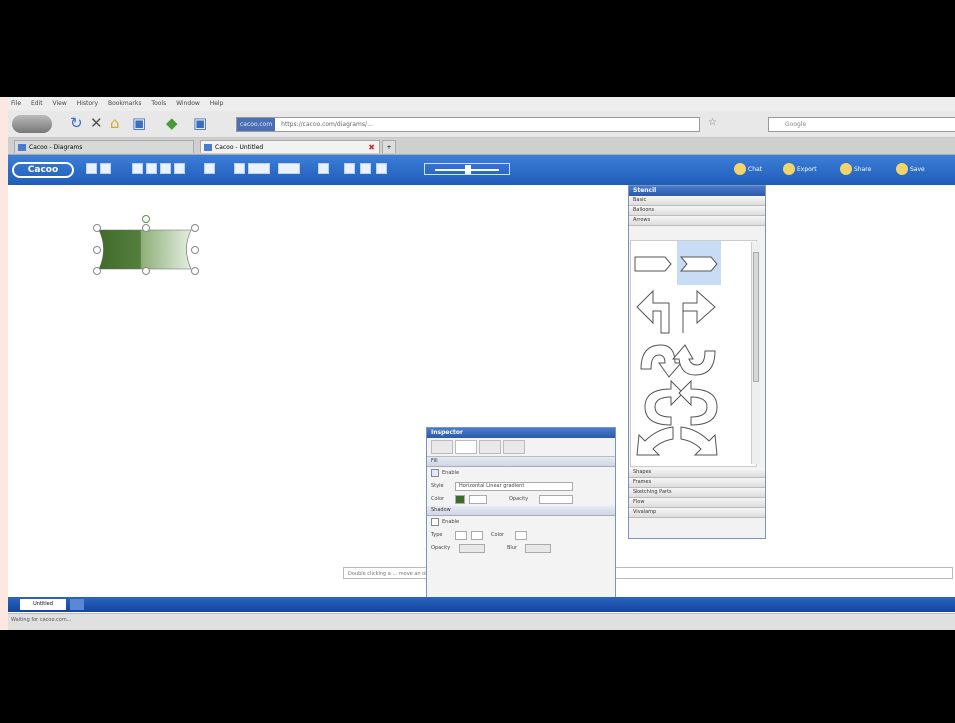 This screenshot has width=955, height=723. What do you see at coordinates (365, 168) in the screenshot?
I see `snap-icon` at bounding box center [365, 168].